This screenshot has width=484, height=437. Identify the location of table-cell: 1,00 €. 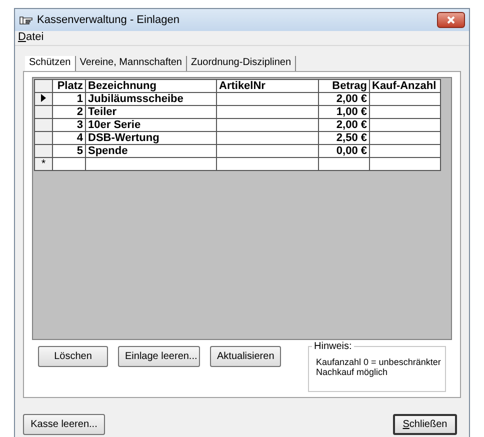
(344, 112).